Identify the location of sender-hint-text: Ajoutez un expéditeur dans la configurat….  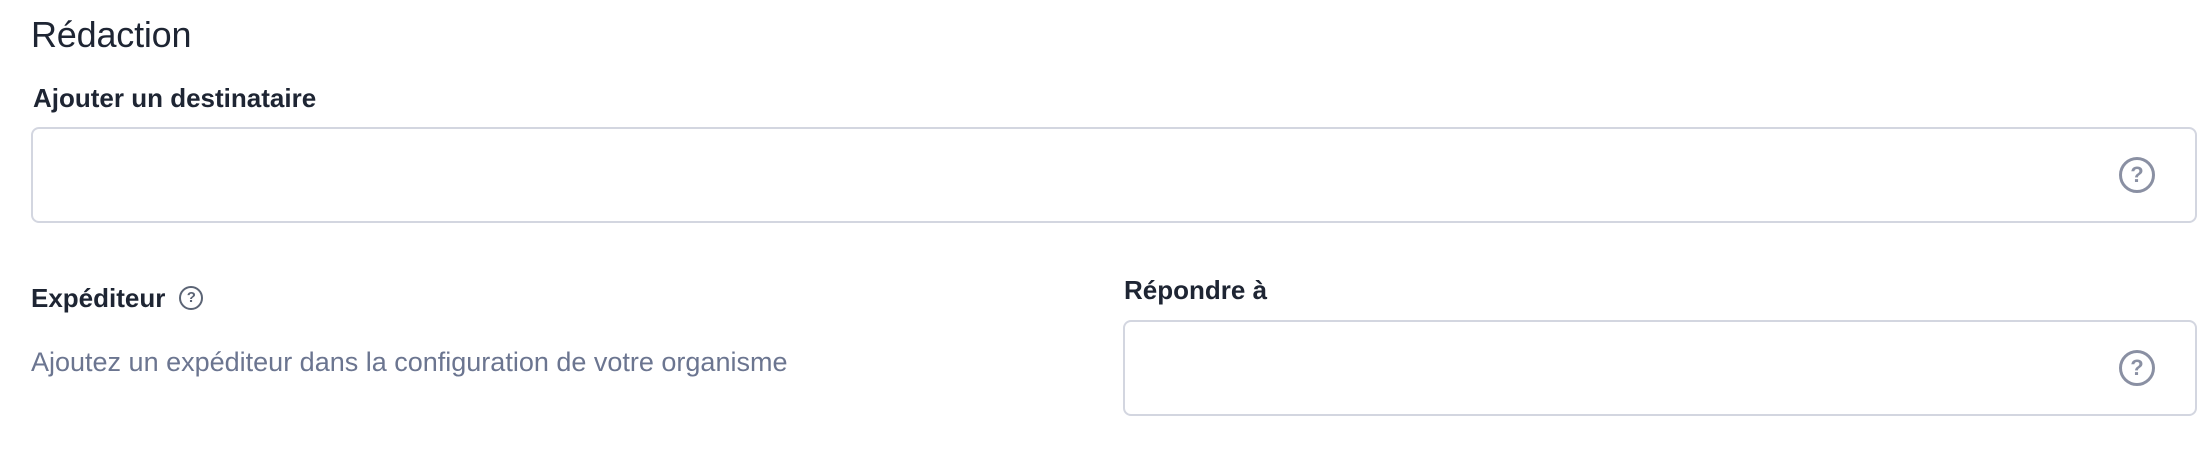
(409, 362).